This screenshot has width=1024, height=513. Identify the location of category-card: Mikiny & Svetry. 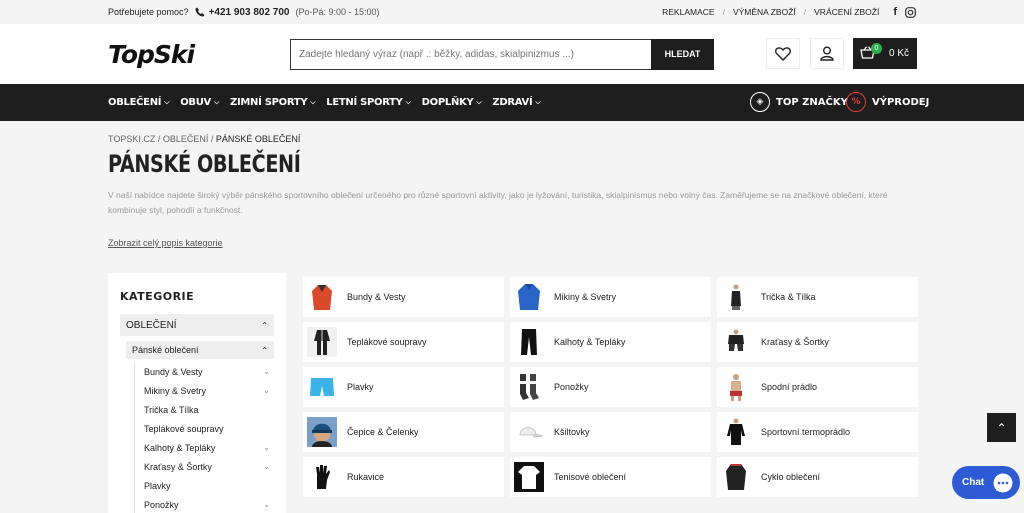
(610, 297).